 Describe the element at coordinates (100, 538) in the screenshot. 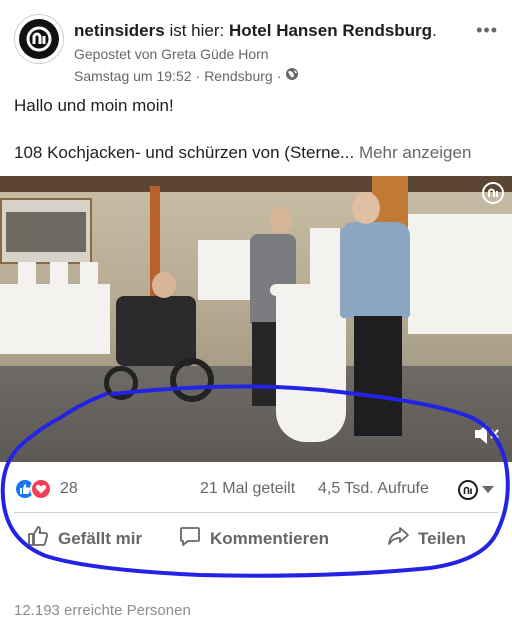

I see `like-button-label: Gefällt mir` at that location.